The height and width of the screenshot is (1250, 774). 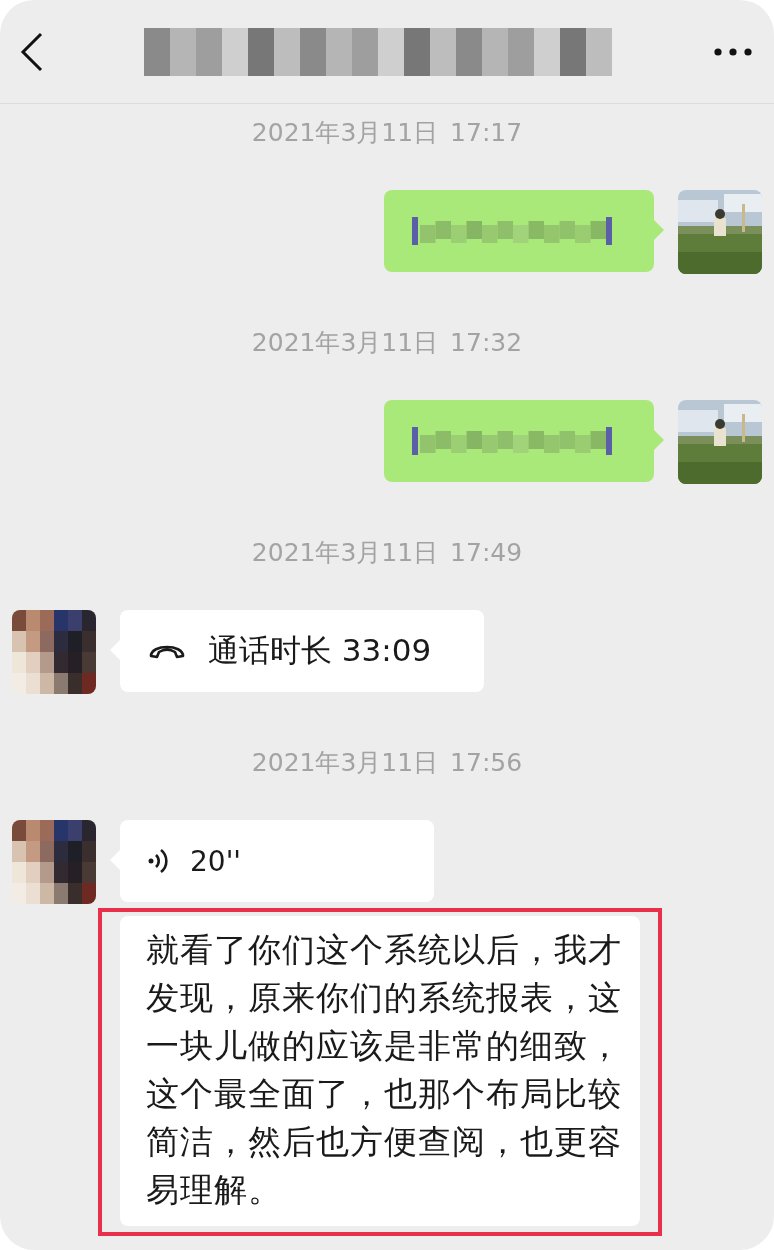 What do you see at coordinates (32, 51) in the screenshot?
I see `back-icon` at bounding box center [32, 51].